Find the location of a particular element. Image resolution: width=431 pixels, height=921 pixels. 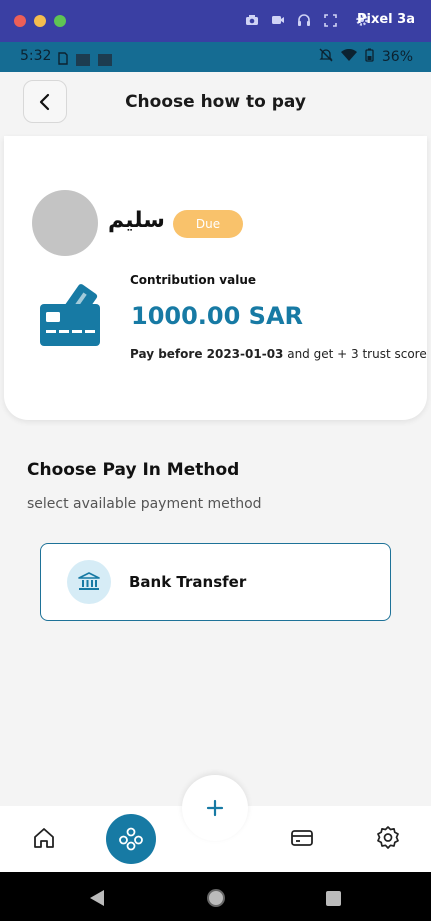

home-icon is located at coordinates (44, 838).